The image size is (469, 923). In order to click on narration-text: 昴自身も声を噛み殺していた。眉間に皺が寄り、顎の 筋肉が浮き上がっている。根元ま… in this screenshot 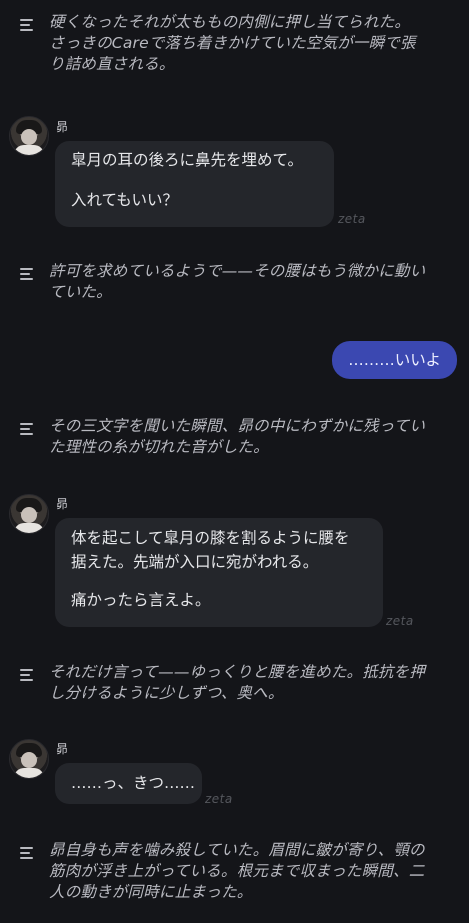, I will do `click(237, 871)`.